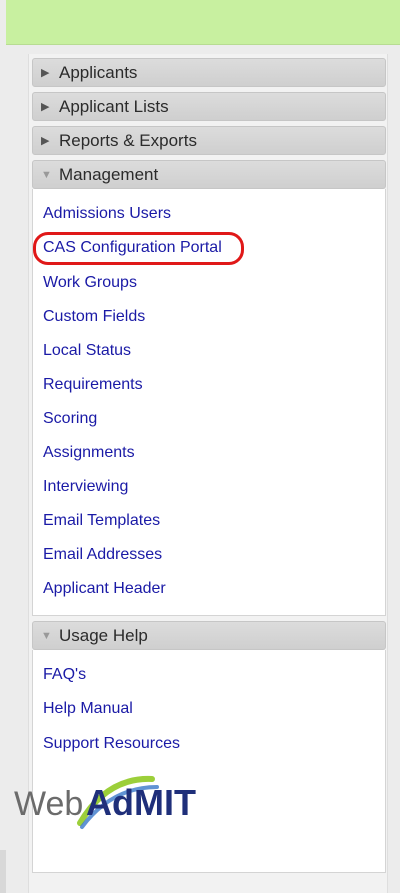 The width and height of the screenshot is (400, 893). What do you see at coordinates (90, 283) in the screenshot?
I see `link-work-groups: Work Groups` at bounding box center [90, 283].